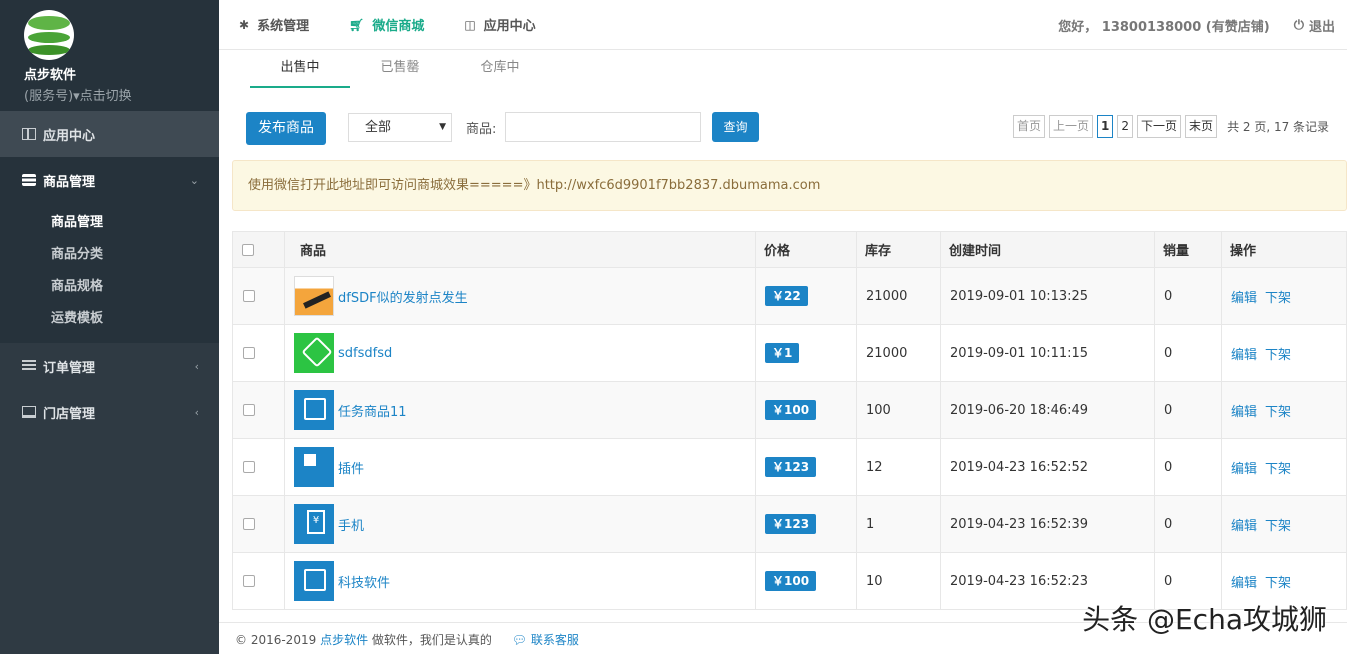 The image size is (1347, 654). Describe the element at coordinates (786, 296) in the screenshot. I see `price-badge: ￥22` at that location.